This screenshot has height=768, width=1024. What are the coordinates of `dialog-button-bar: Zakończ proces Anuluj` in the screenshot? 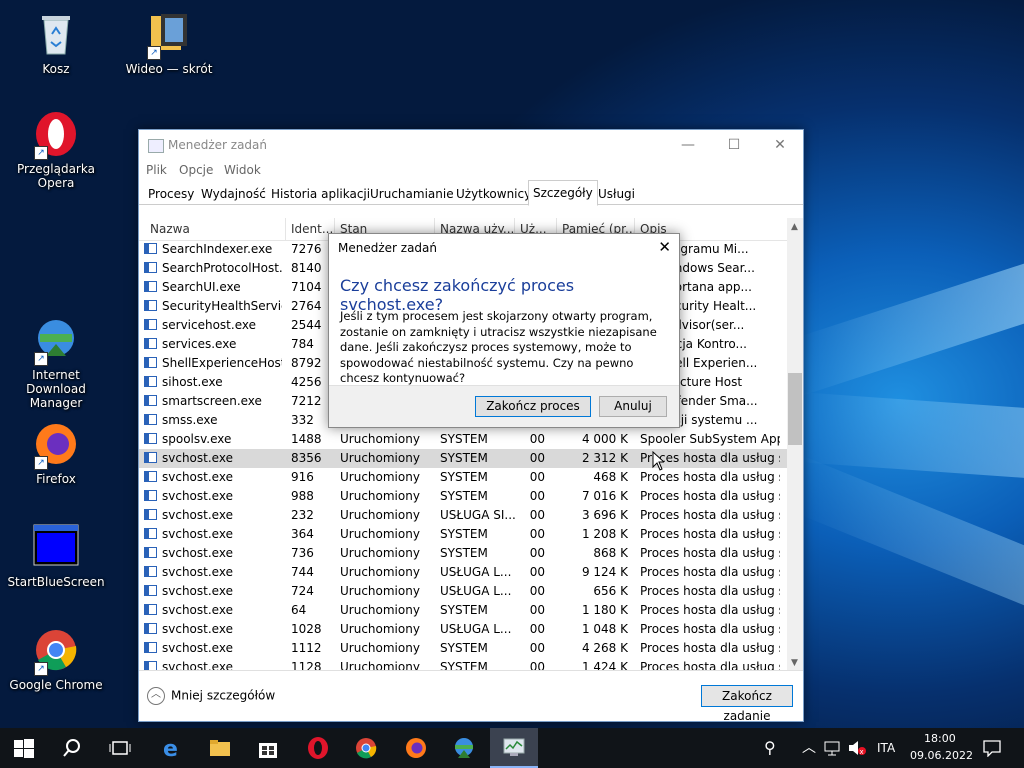 It's located at (504, 406).